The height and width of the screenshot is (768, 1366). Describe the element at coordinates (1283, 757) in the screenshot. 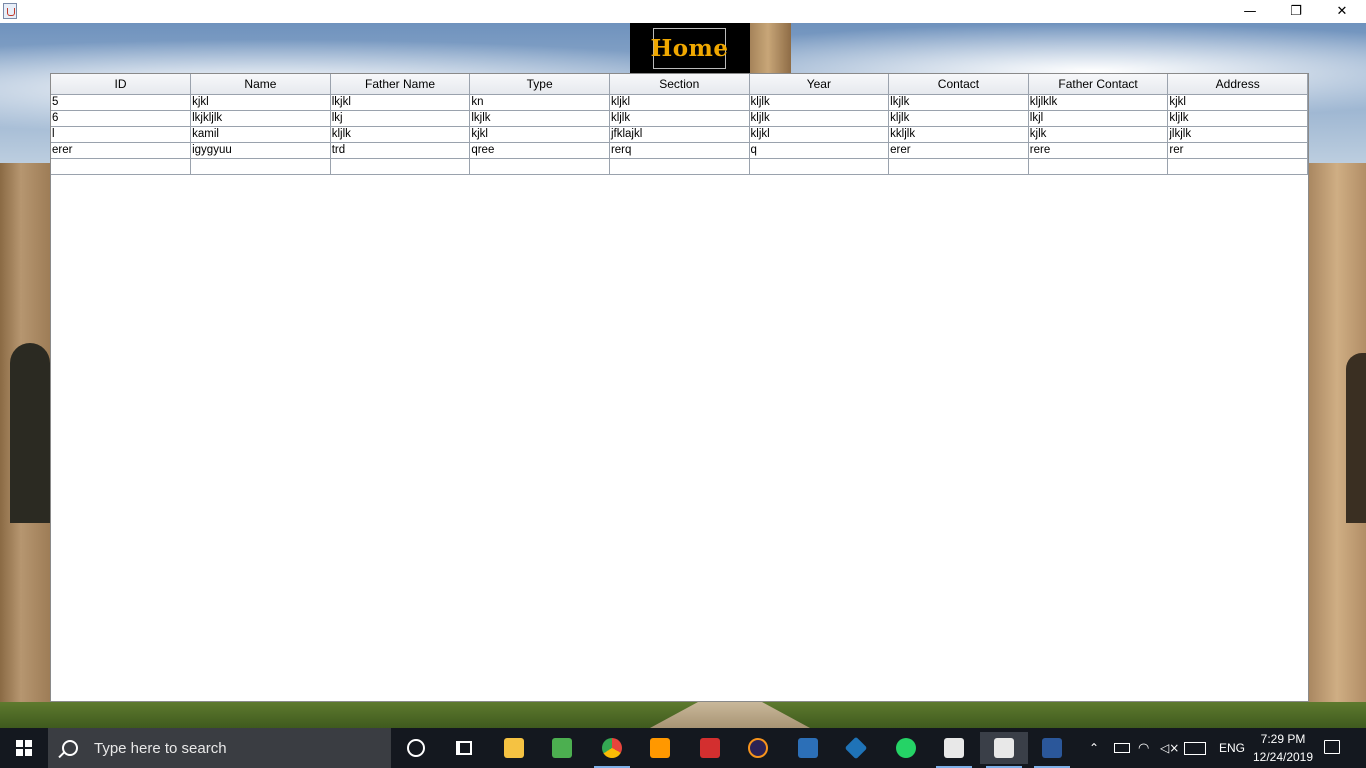

I see `clock-date: 12/24/2019` at that location.